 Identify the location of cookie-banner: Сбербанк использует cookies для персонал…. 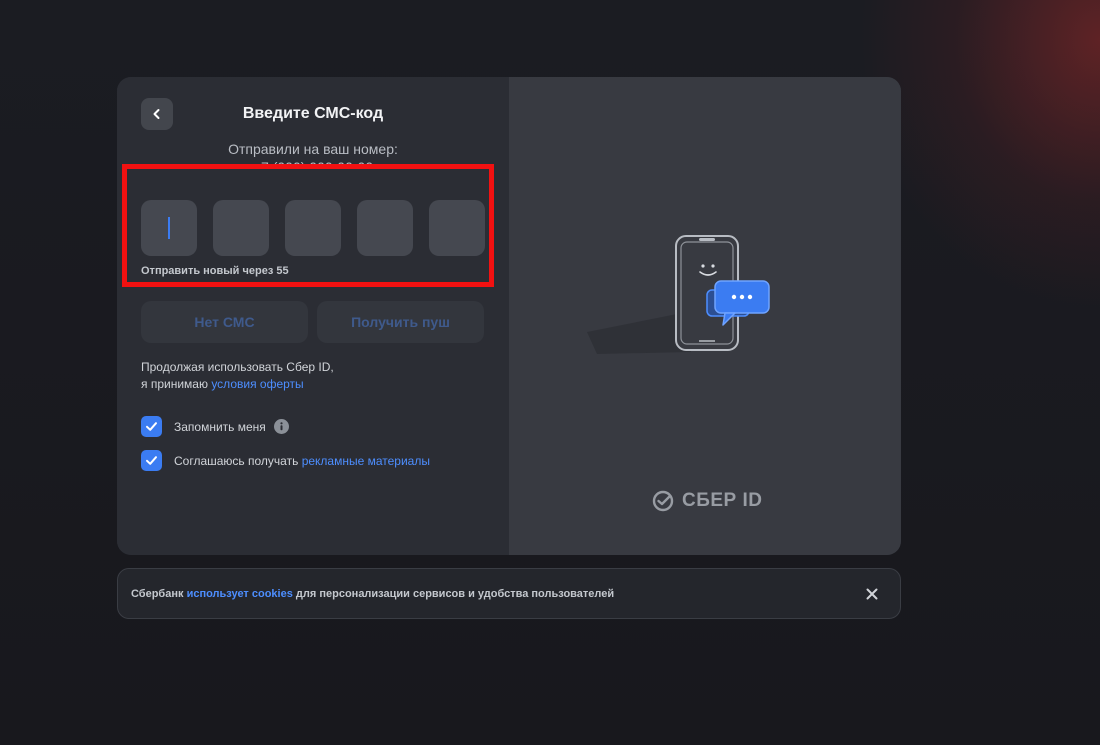
(509, 593).